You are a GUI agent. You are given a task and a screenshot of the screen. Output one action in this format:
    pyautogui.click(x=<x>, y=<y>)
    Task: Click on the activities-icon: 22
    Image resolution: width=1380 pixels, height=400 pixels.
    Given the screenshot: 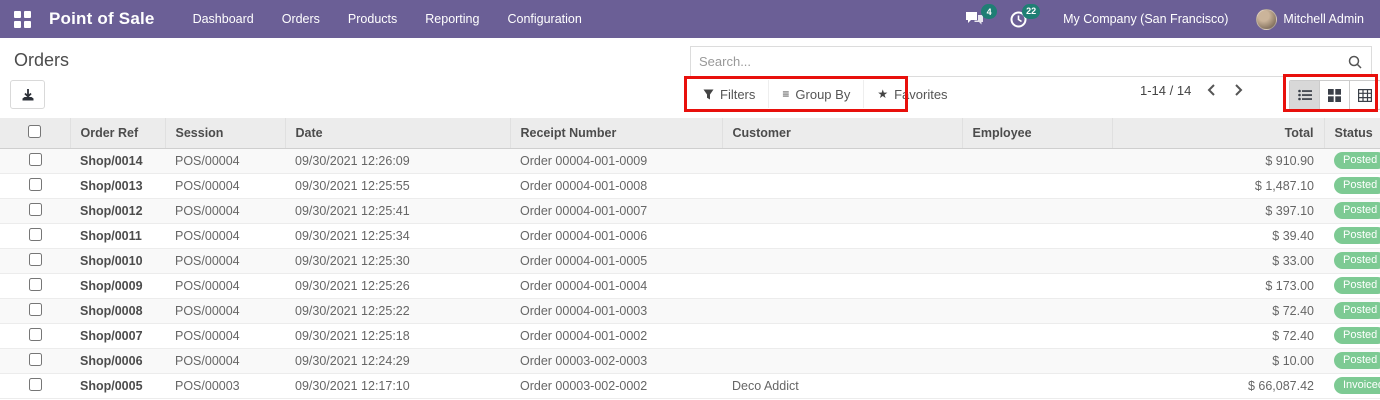 What is the action you would take?
    pyautogui.click(x=1025, y=15)
    